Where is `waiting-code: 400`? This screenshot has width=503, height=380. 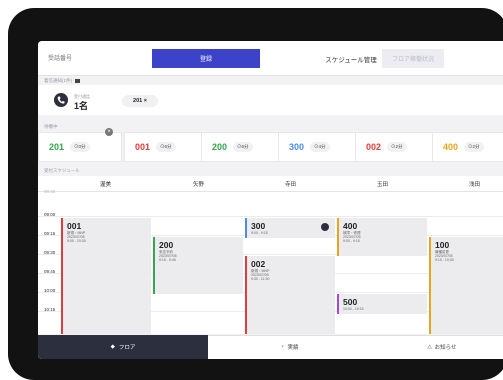 waiting-code: 400 is located at coordinates (451, 147).